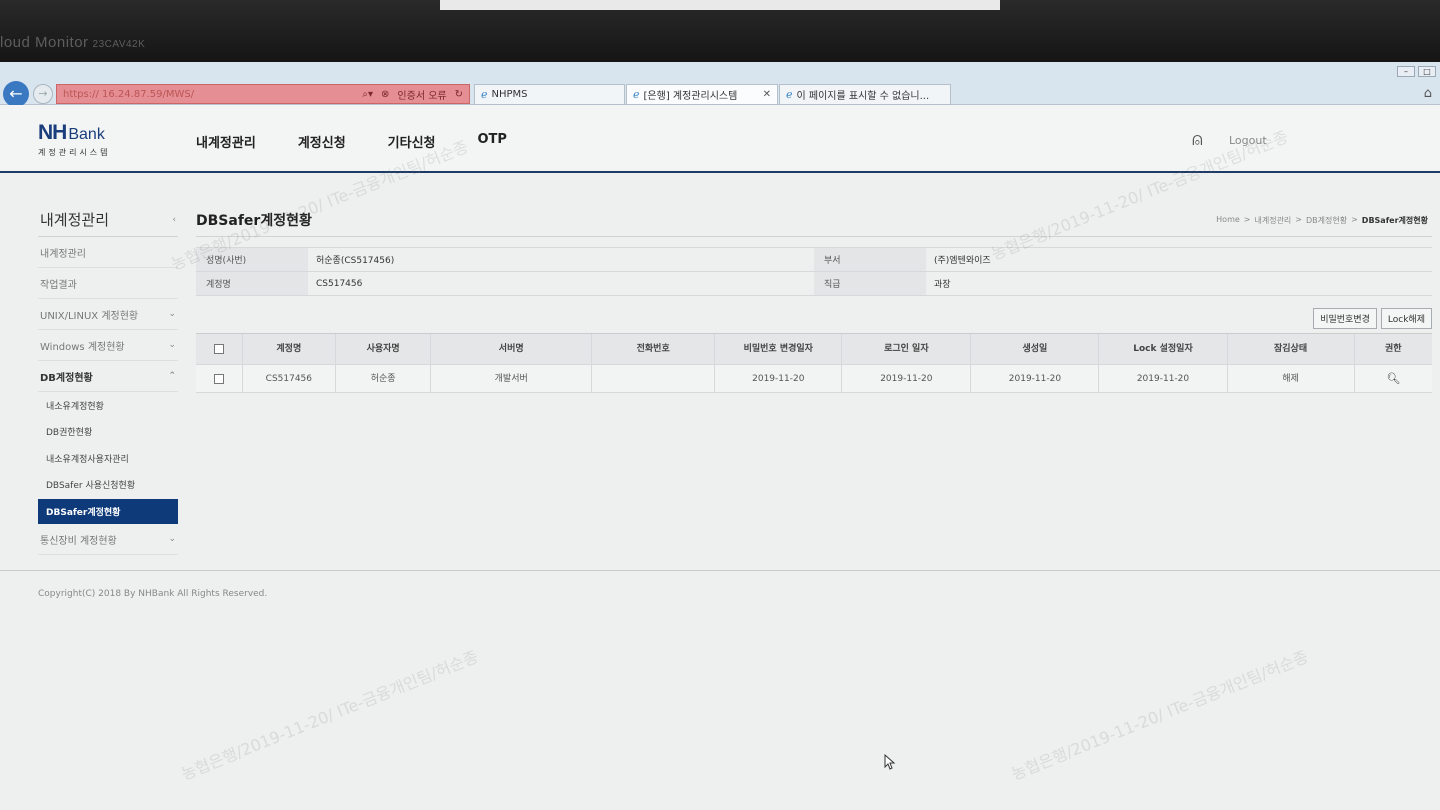 Image resolution: width=1440 pixels, height=810 pixels. Describe the element at coordinates (1345, 318) in the screenshot. I see `change-password-button: 비밀번호변경` at that location.